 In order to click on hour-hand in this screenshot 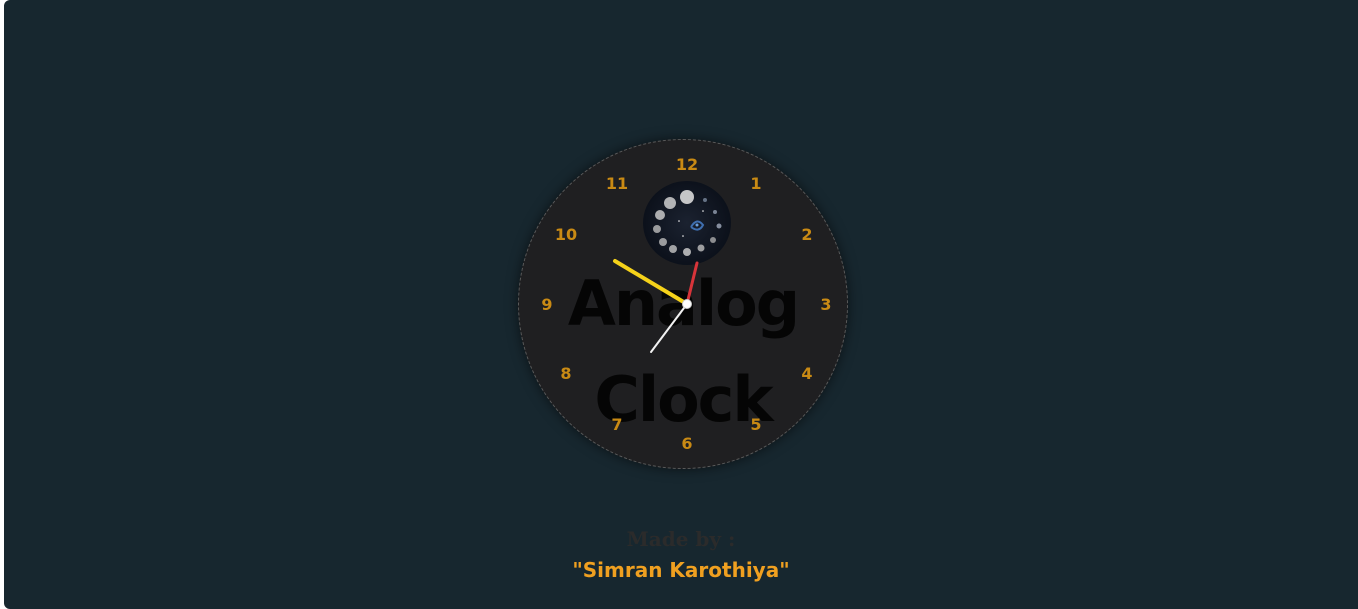, I will do `click(651, 282)`.